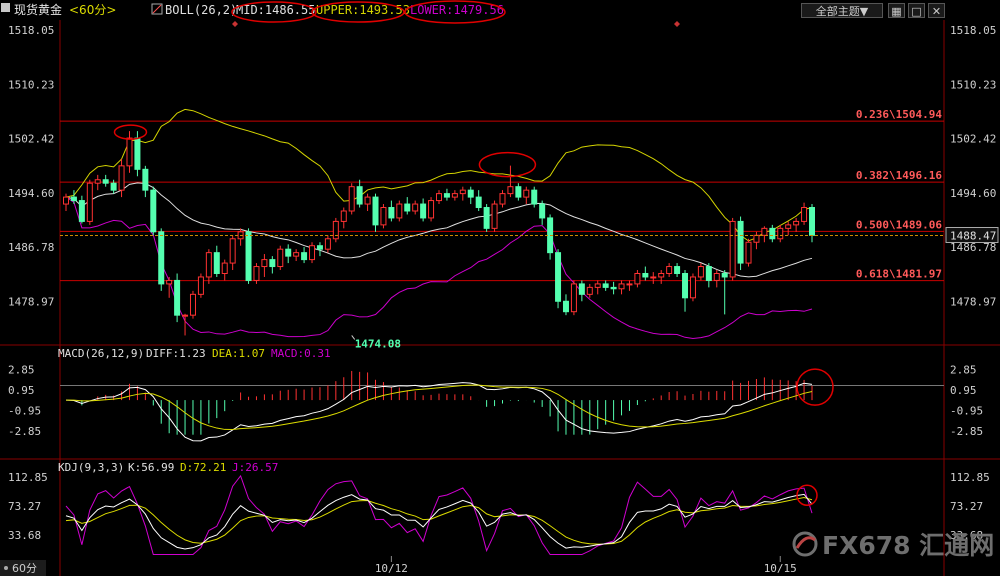 This screenshot has width=1000, height=576. Describe the element at coordinates (130, 132) in the screenshot. I see `high-highlight-circle` at that location.